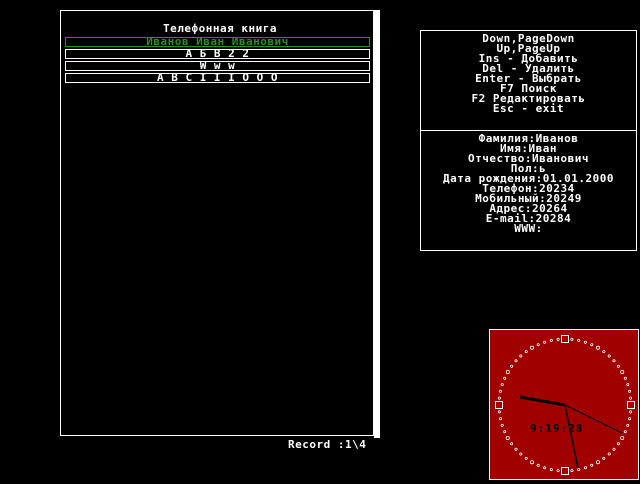 This screenshot has width=640, height=484. Describe the element at coordinates (217, 42) in the screenshot. I see `record-row-selected: Иванов Иван Иванович` at that location.